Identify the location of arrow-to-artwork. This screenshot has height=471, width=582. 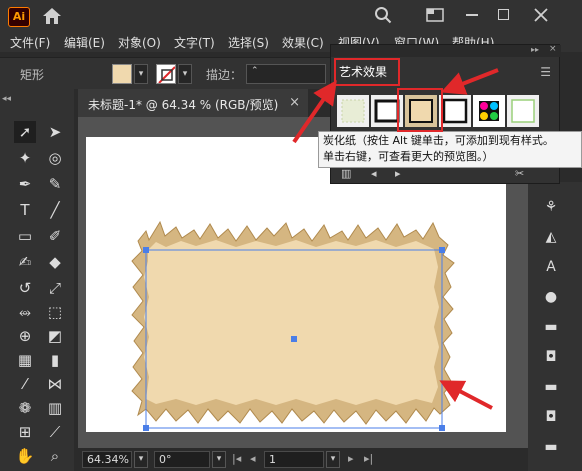
(466, 395).